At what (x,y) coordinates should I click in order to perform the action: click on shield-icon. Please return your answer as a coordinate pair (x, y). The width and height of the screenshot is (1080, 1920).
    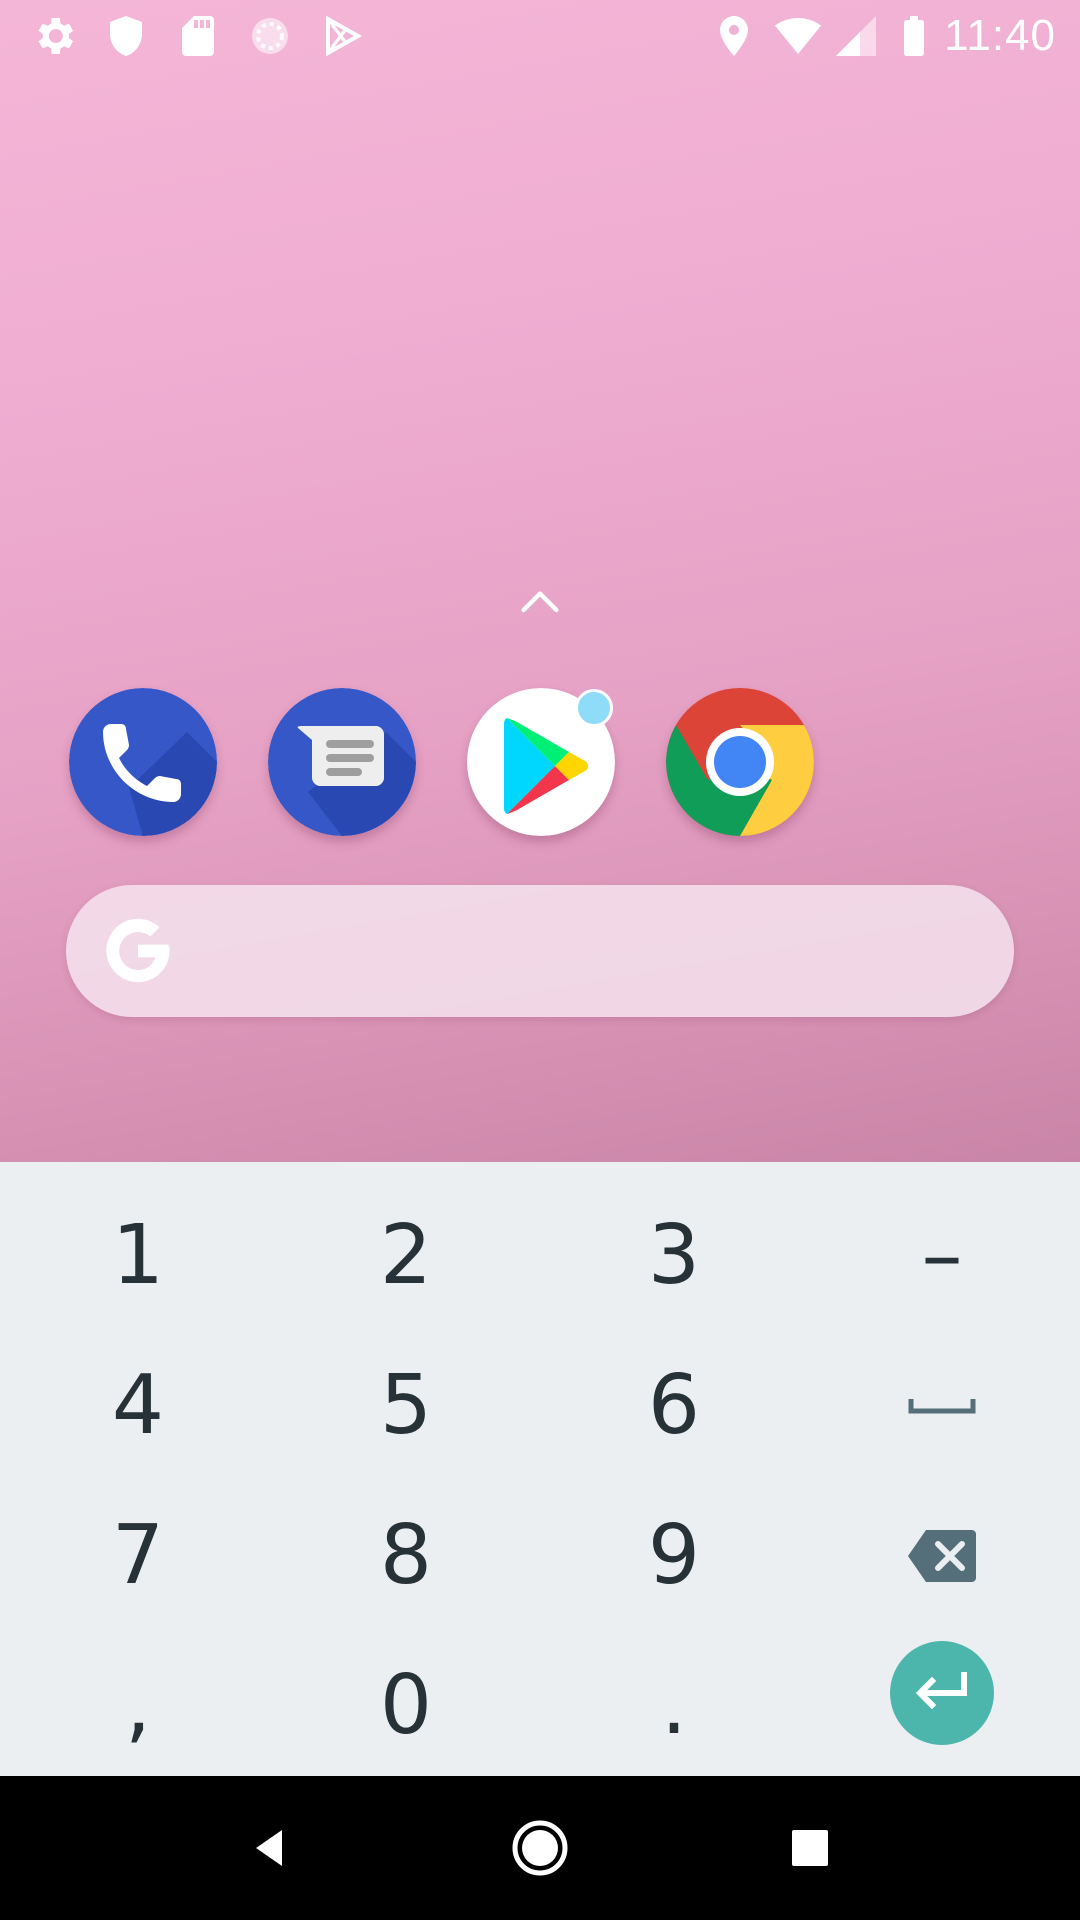
    Looking at the image, I should click on (126, 36).